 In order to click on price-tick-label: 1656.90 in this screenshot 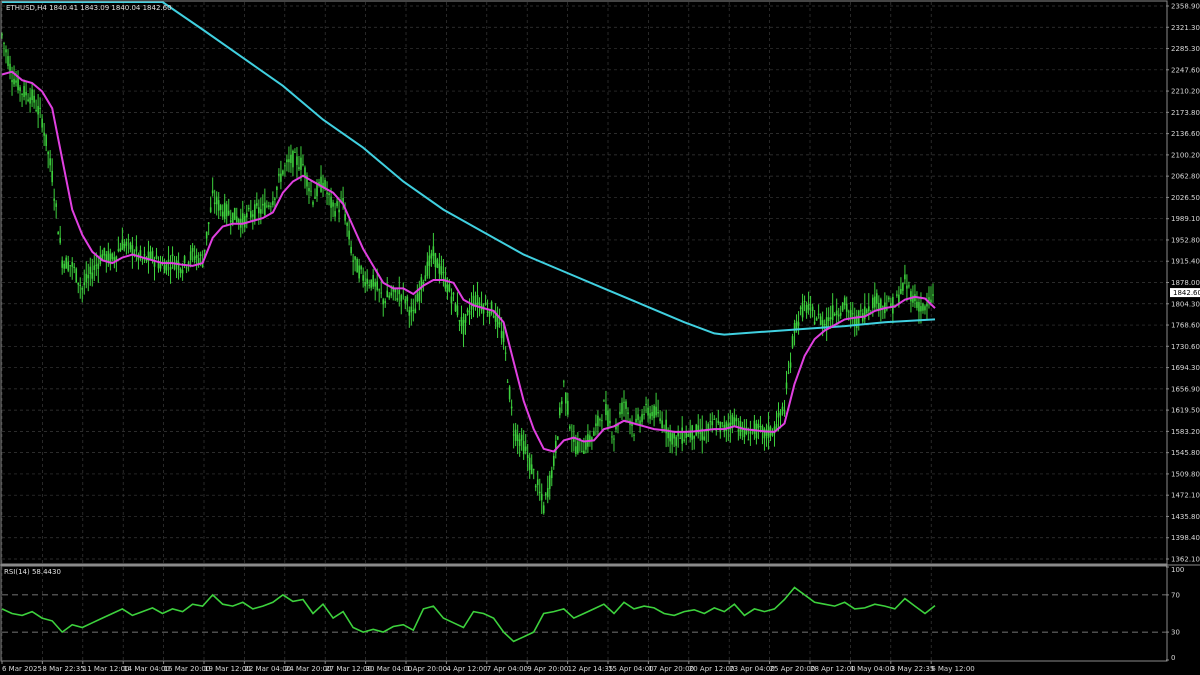, I will do `click(1185, 389)`.